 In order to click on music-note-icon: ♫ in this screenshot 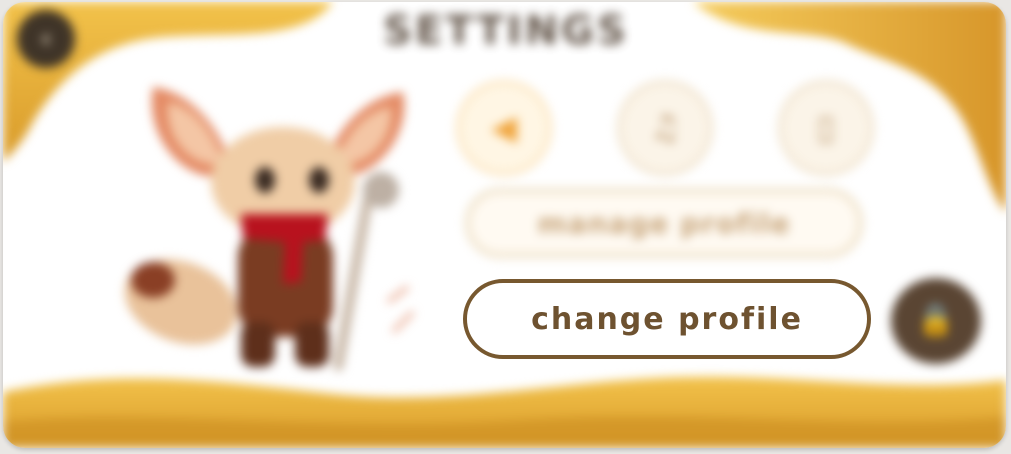, I will do `click(665, 128)`.